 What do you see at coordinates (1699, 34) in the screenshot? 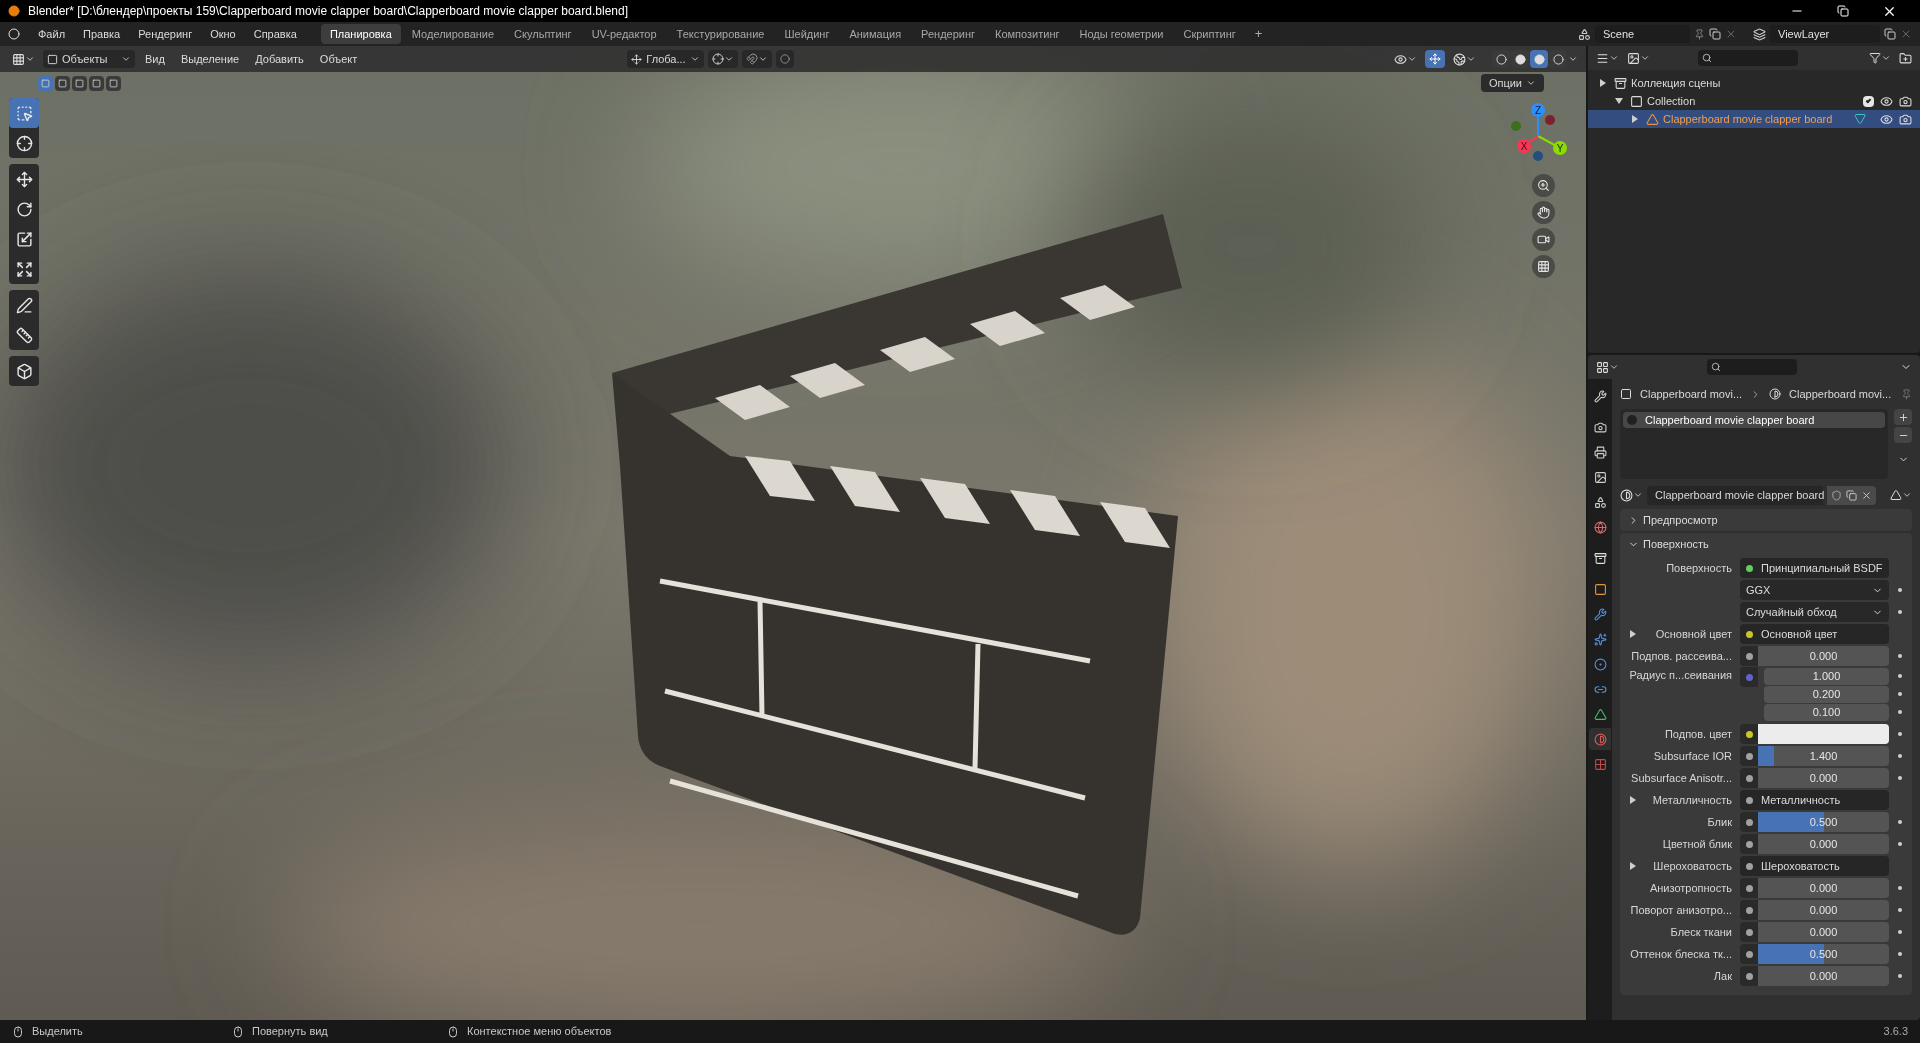
I see `pin-icon` at bounding box center [1699, 34].